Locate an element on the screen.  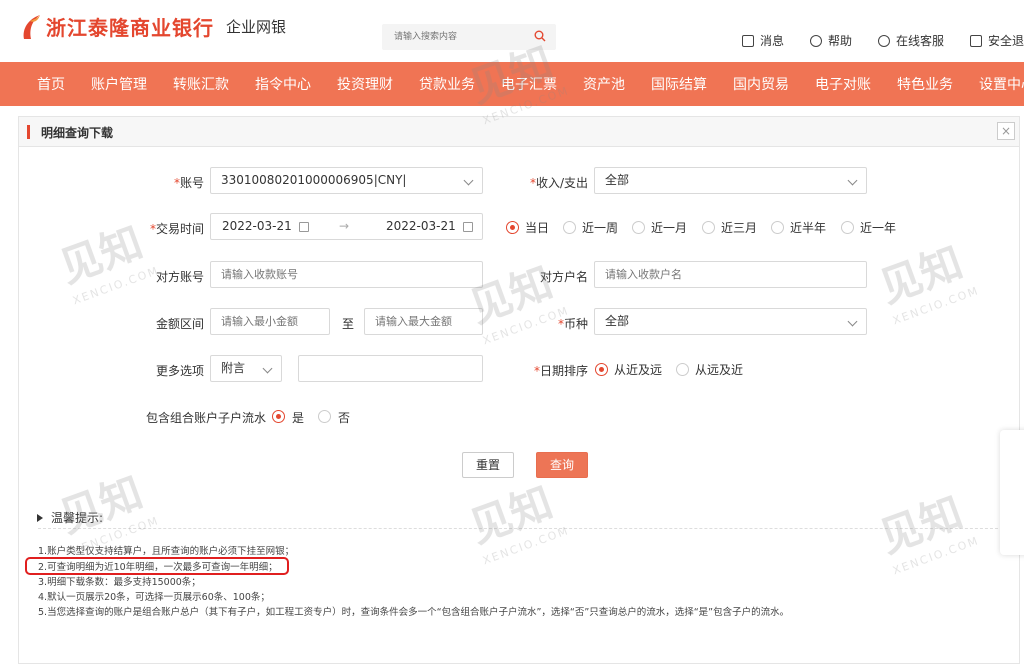
floating-service-card is located at coordinates (1012, 492).